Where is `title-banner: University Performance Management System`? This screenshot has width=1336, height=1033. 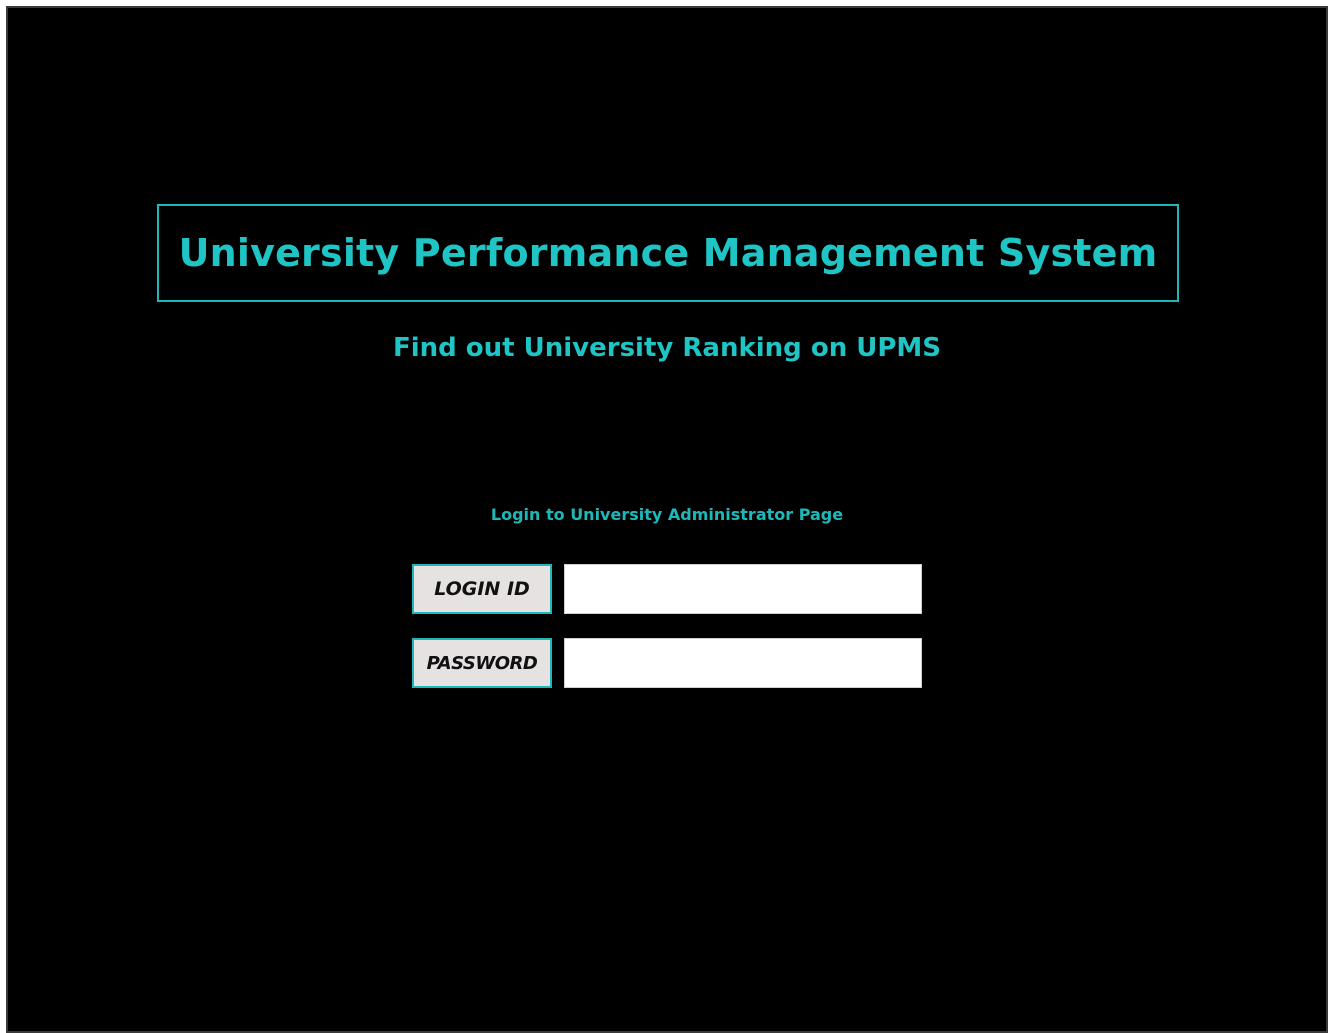
title-banner: University Performance Management System is located at coordinates (668, 253).